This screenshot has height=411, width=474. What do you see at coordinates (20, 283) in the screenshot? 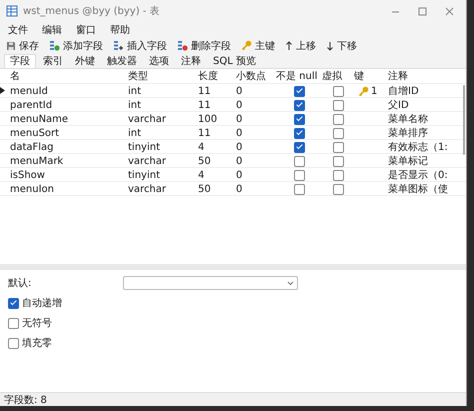
I see `default-label: 默认:` at bounding box center [20, 283].